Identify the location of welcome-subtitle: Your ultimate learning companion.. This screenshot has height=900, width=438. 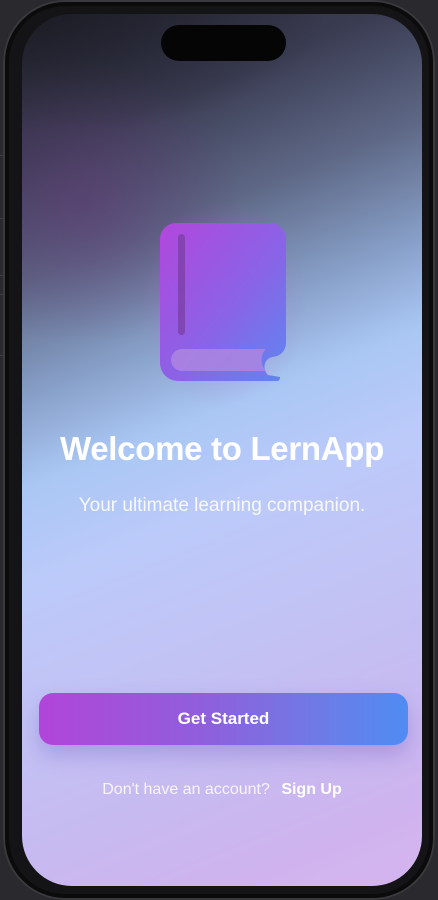
(222, 505).